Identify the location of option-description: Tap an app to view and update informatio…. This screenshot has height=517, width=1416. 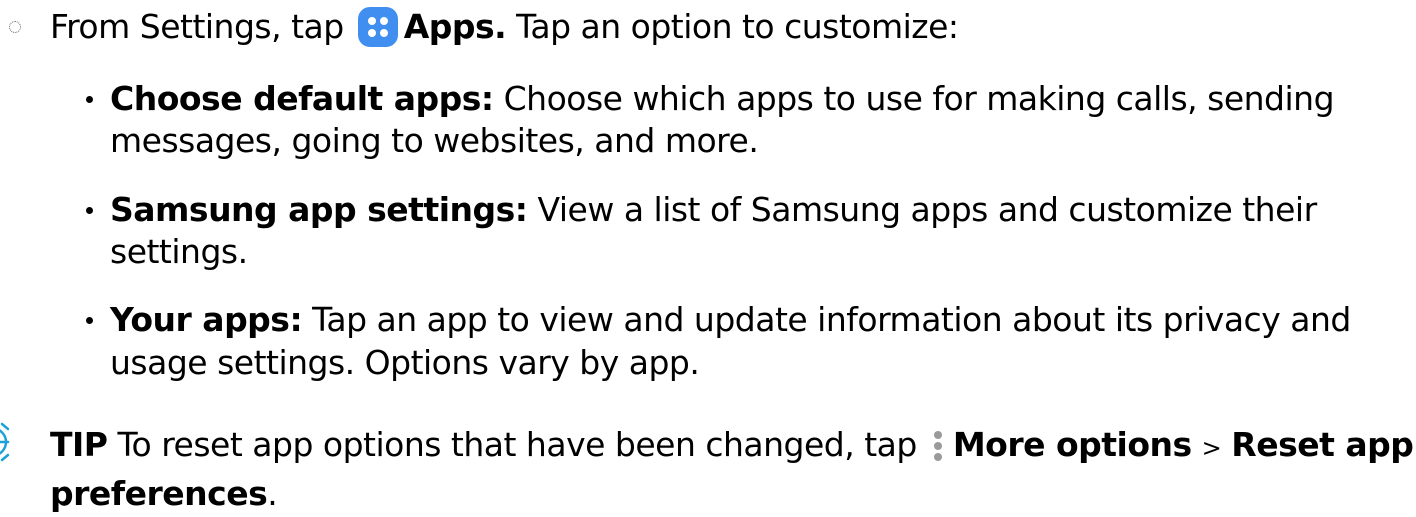
(831, 319).